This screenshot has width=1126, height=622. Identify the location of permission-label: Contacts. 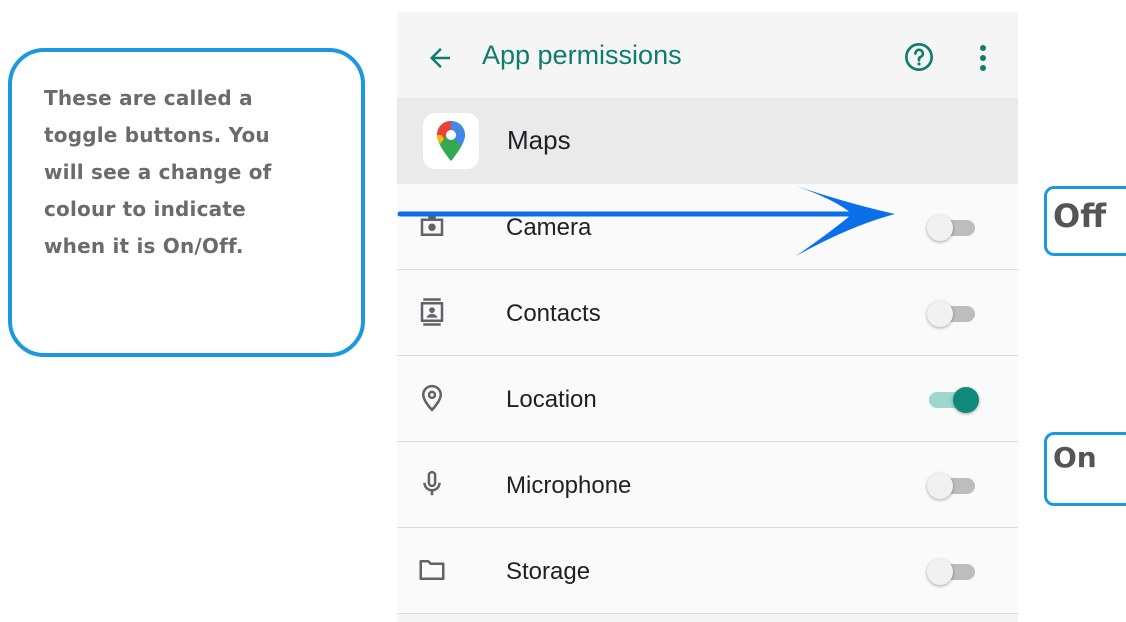
(553, 313).